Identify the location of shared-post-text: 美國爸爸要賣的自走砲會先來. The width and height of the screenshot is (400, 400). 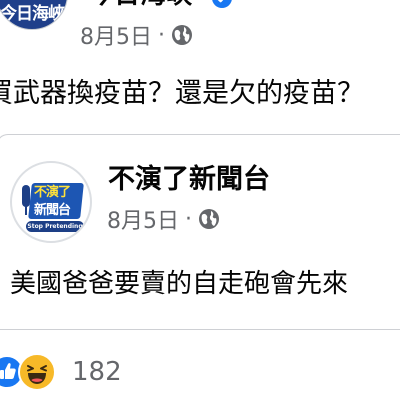
(179, 284).